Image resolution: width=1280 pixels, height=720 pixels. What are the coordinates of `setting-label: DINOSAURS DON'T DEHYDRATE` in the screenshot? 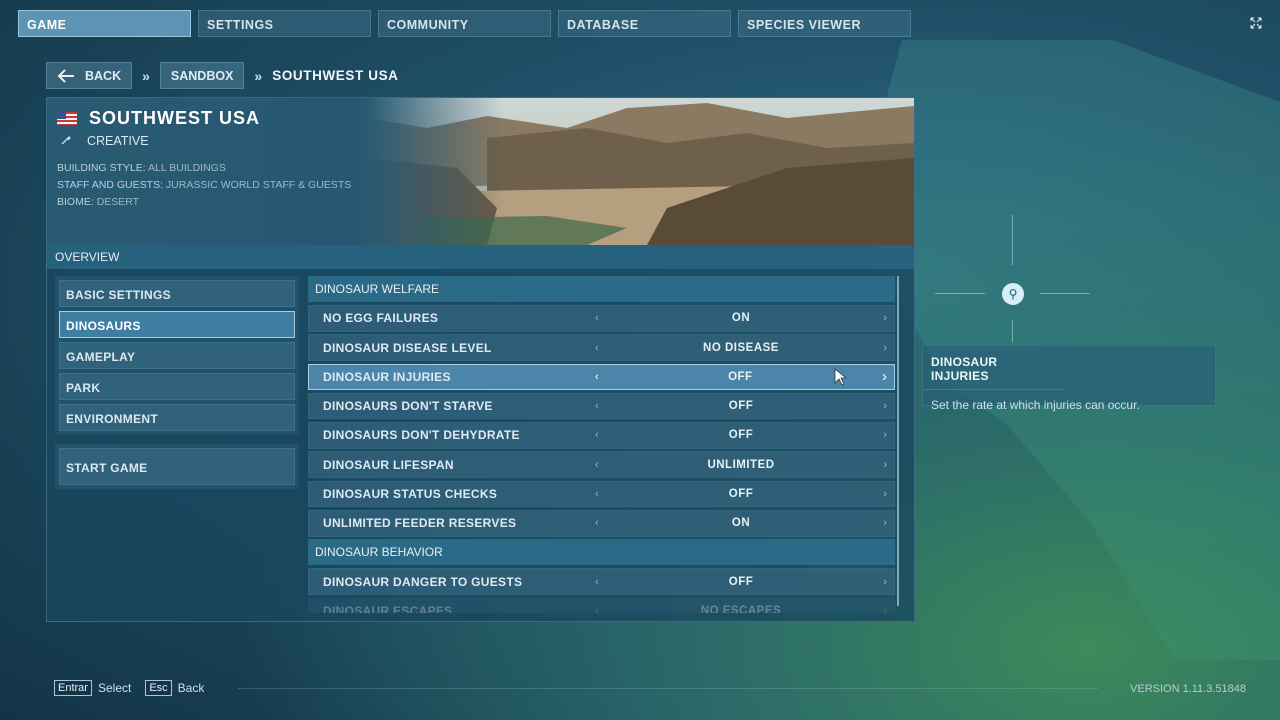 It's located at (421, 435).